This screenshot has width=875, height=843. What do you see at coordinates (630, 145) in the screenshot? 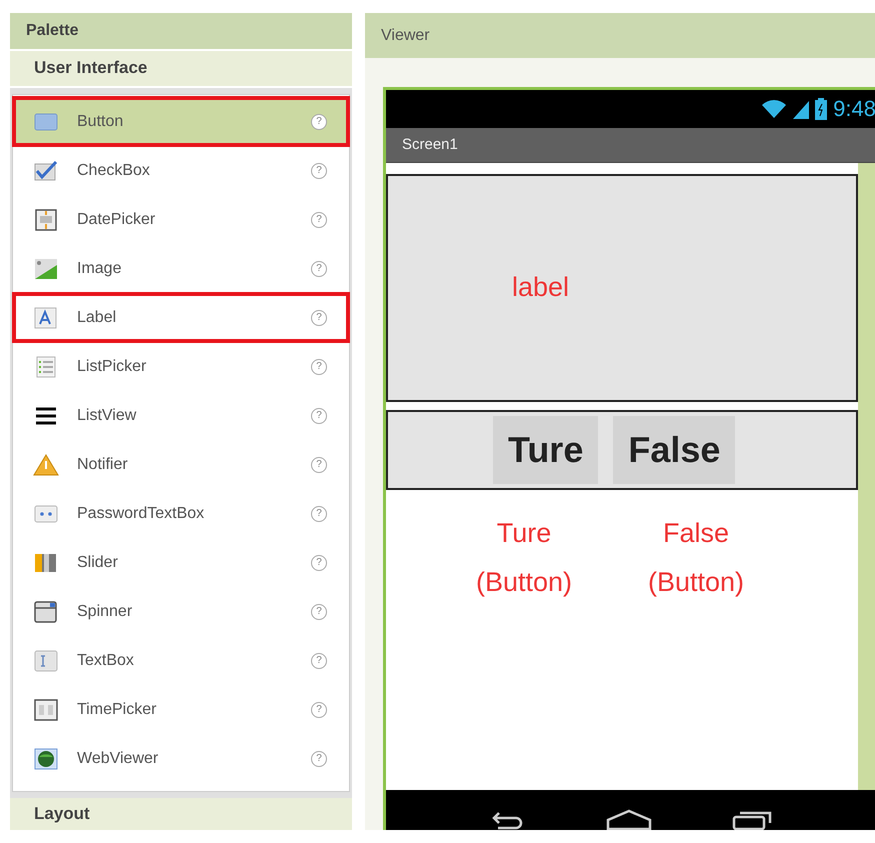
I see `screen-title-bar: Screen1` at bounding box center [630, 145].